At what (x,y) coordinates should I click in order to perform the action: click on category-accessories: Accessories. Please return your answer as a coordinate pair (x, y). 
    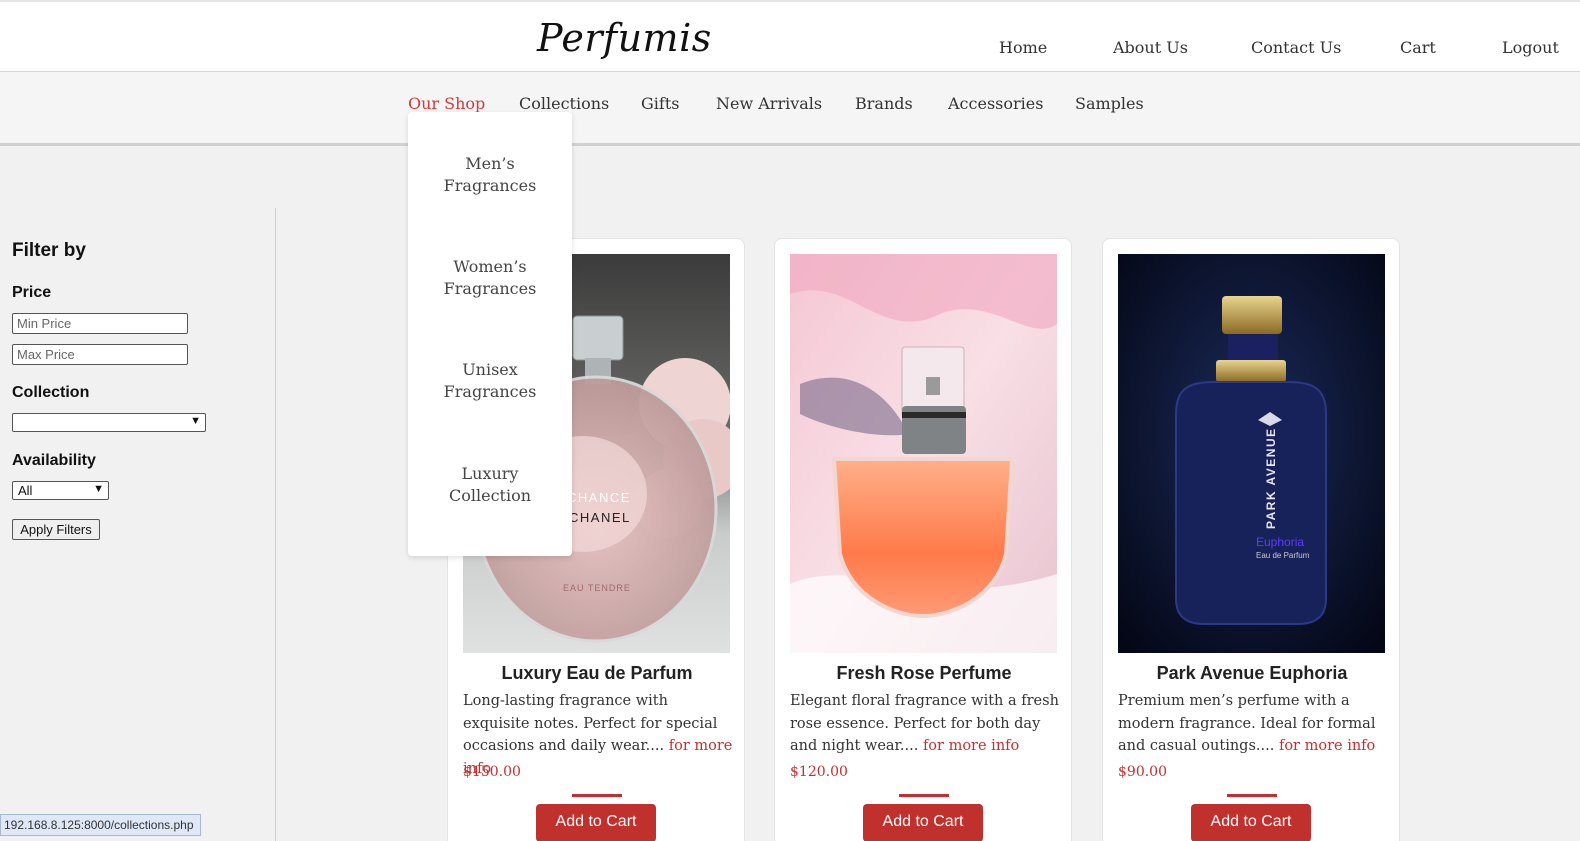
    Looking at the image, I should click on (995, 103).